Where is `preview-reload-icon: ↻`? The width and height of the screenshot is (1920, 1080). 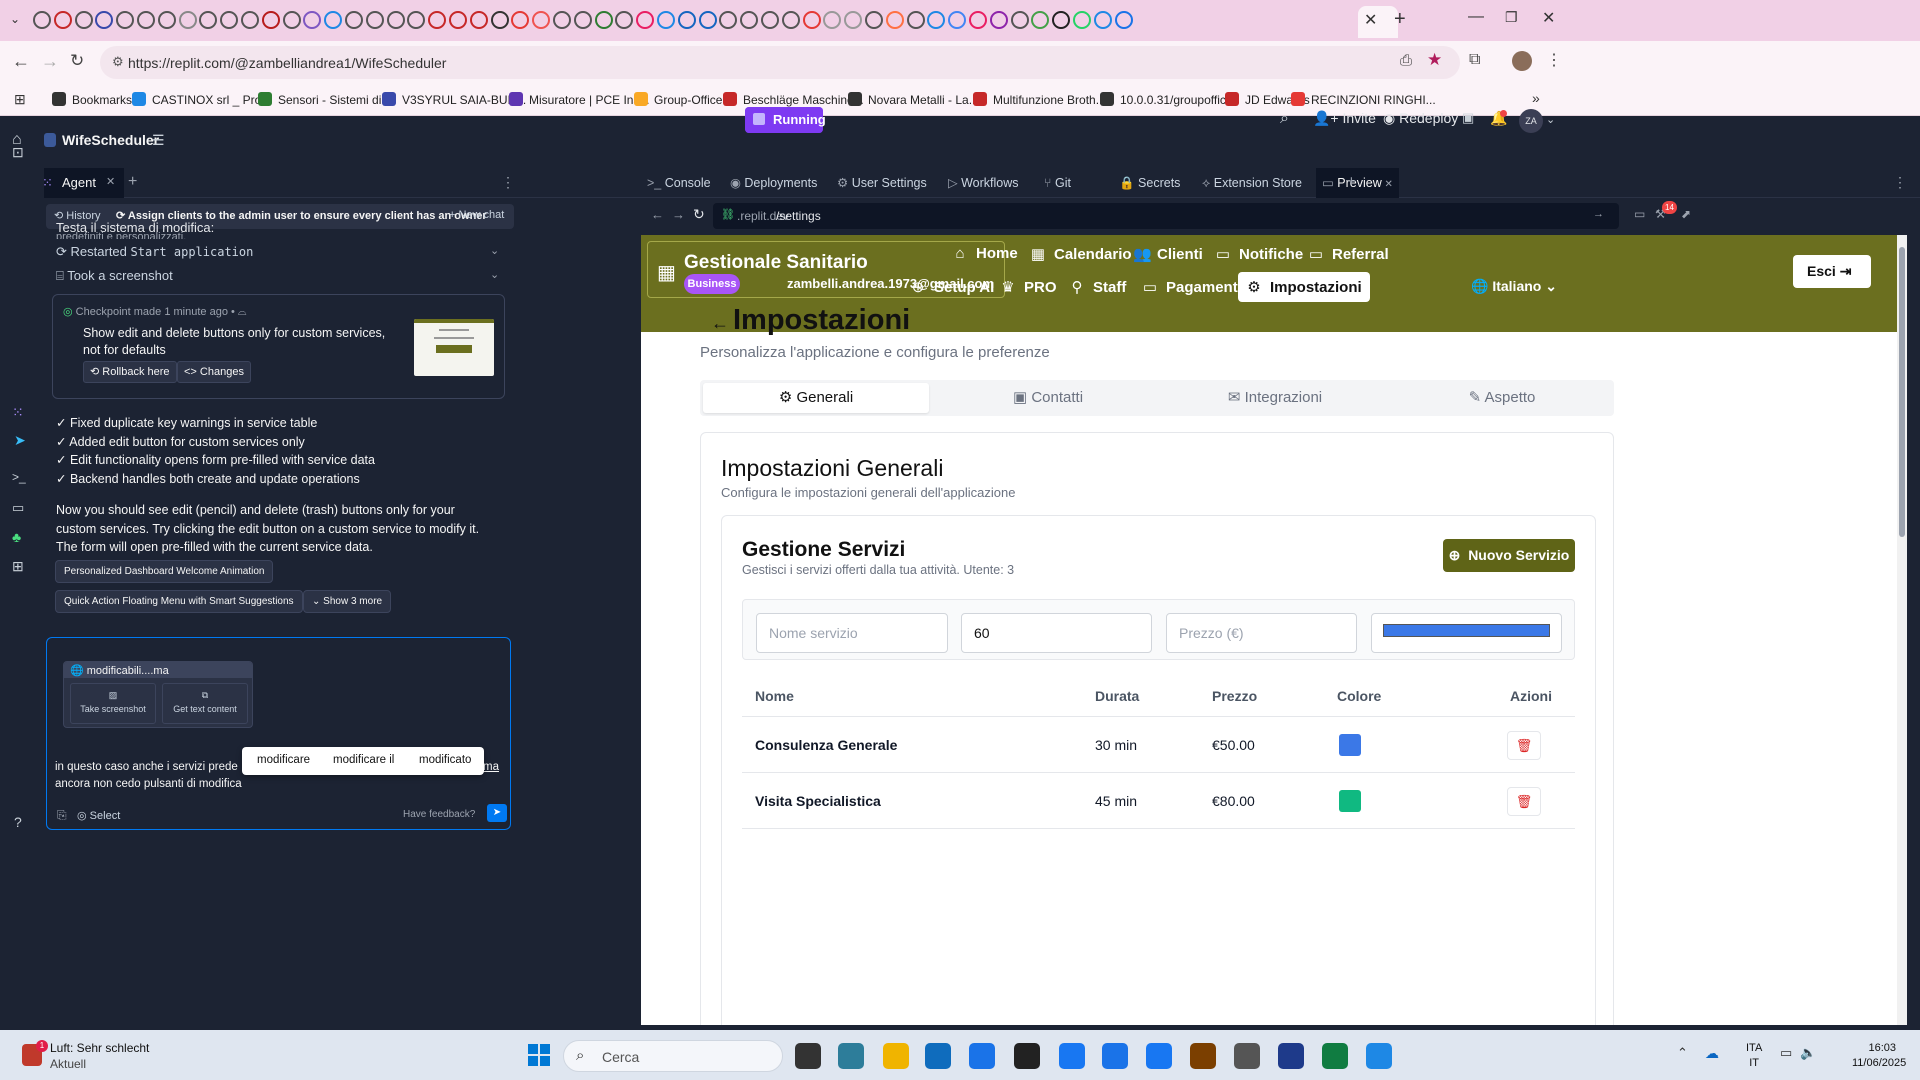
preview-reload-icon: ↻ is located at coordinates (699, 214).